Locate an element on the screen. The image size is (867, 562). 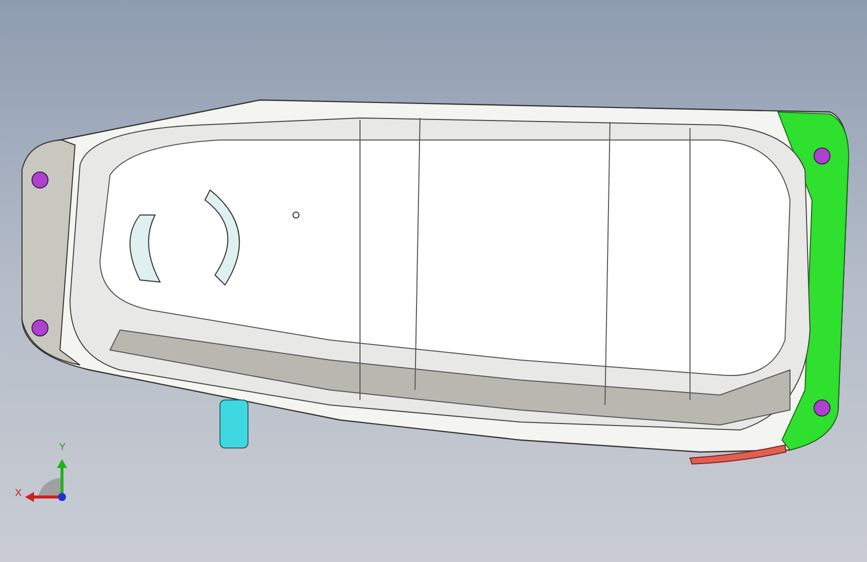
axis-triad-icon is located at coordinates (46, 480).